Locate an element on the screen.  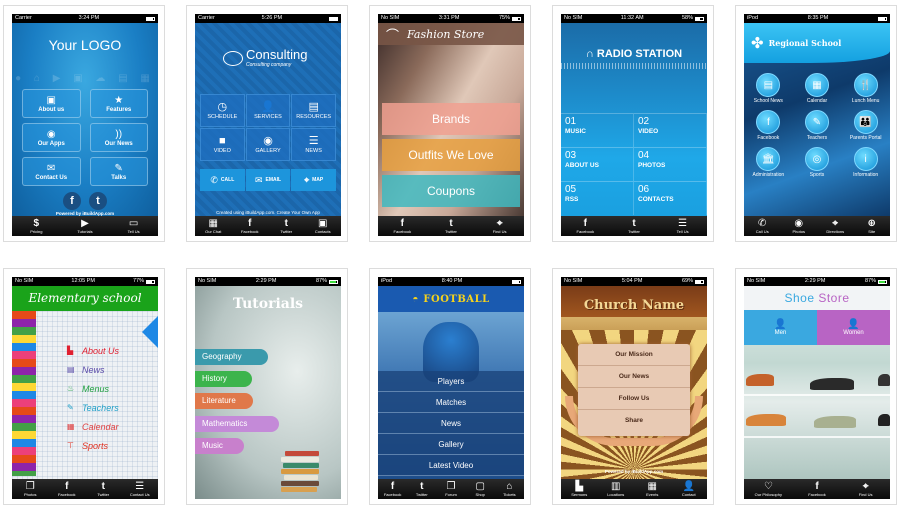
tab-locations: ▥ Locations is located at coordinates (616, 489).